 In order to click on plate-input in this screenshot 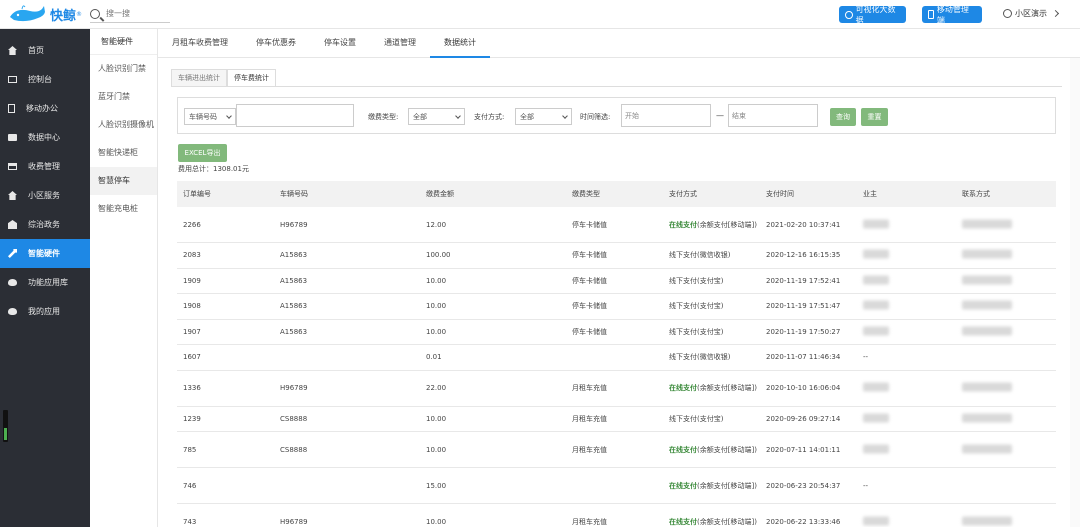, I will do `click(295, 115)`.